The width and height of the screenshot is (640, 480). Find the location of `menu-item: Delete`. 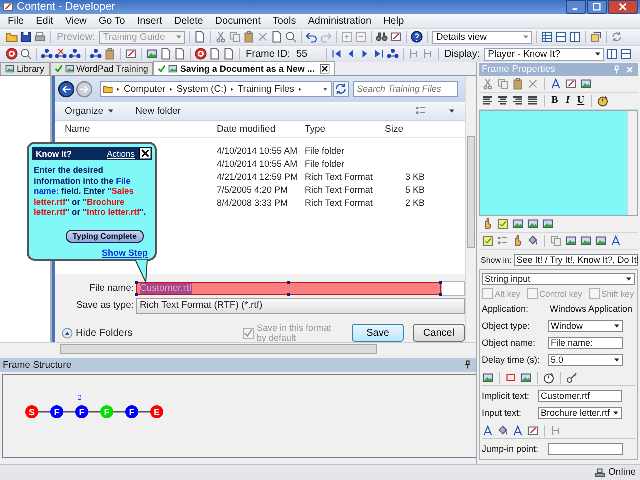

menu-item: Delete is located at coordinates (189, 21).